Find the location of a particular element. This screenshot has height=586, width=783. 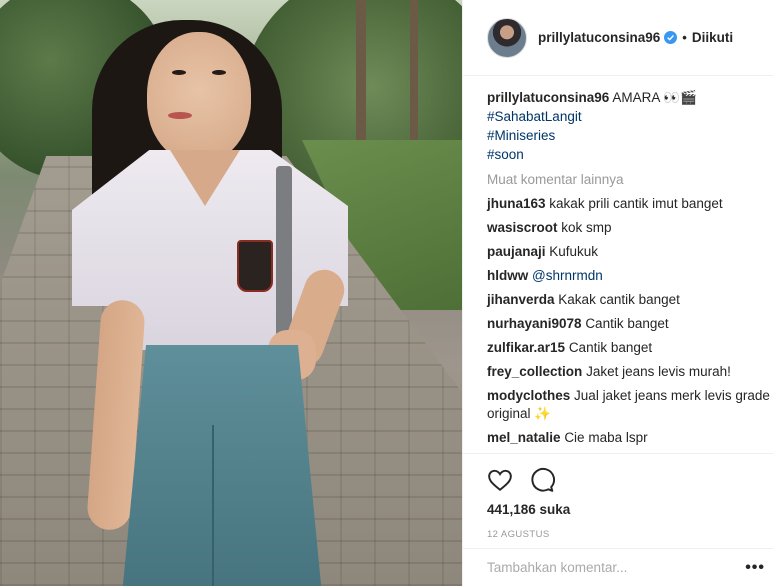

comment-text: kok smp is located at coordinates (586, 227).